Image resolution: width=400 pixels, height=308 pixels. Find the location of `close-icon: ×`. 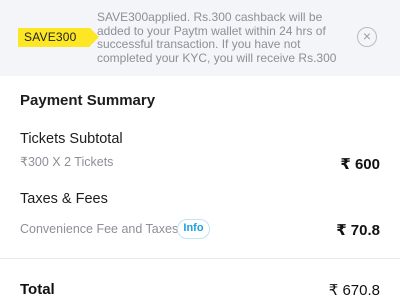

close-icon: × is located at coordinates (367, 37).